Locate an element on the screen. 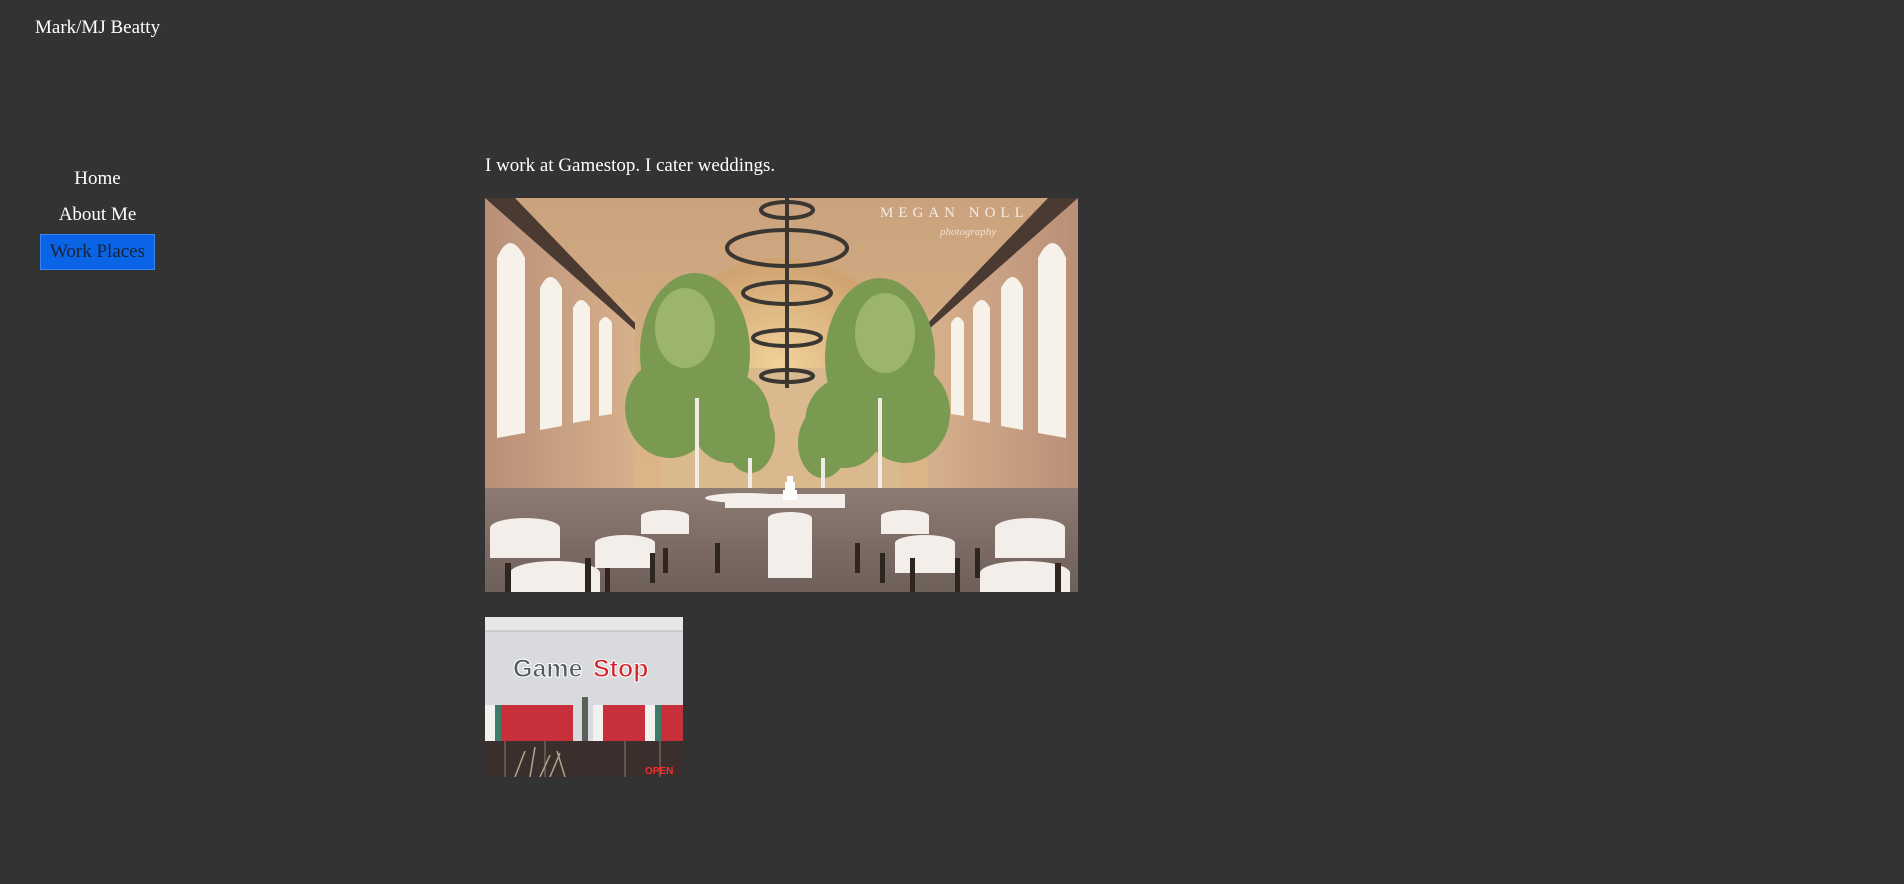 This screenshot has width=1904, height=884. nav-item-home: Home is located at coordinates (97, 180).